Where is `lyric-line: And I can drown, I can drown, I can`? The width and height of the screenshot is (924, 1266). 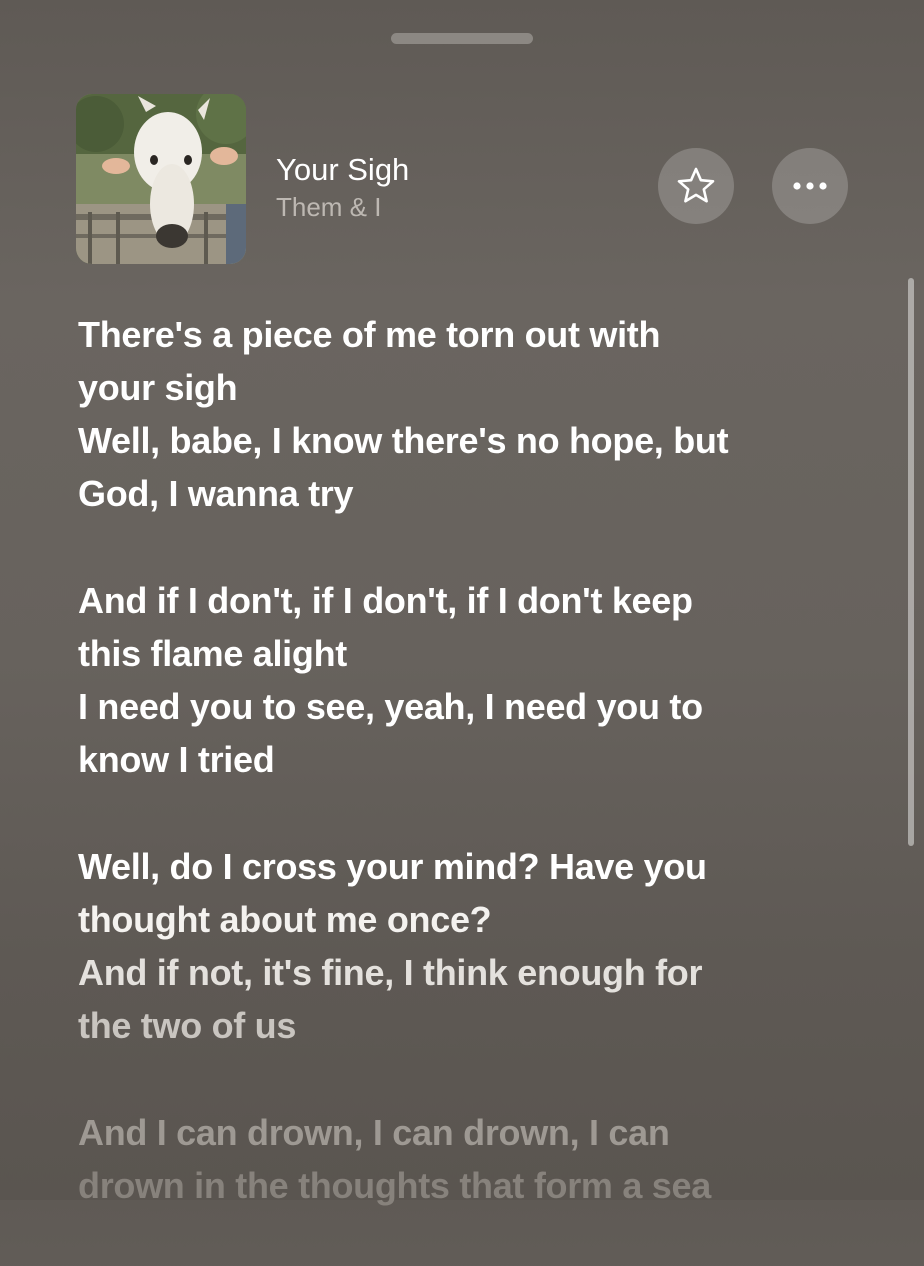 lyric-line: And I can drown, I can drown, I can is located at coordinates (473, 1132).